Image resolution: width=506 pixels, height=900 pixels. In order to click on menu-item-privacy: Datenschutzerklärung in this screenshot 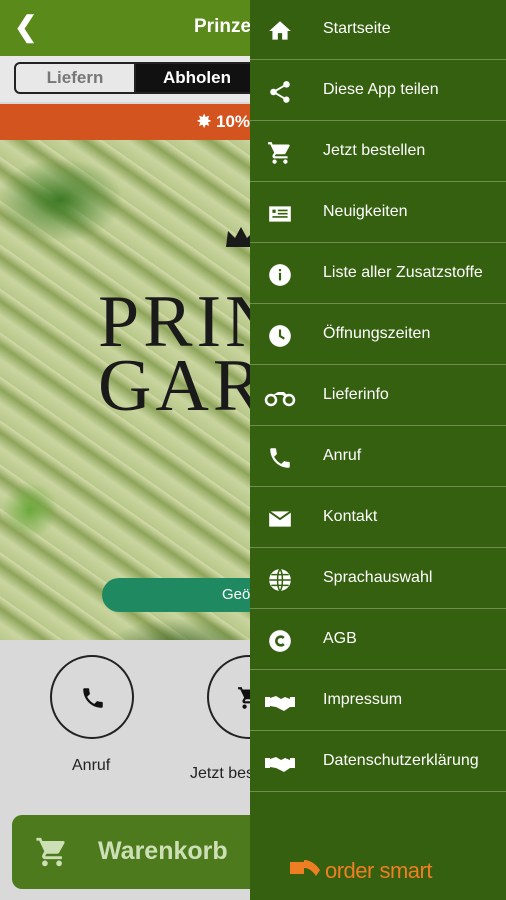, I will do `click(378, 762)`.